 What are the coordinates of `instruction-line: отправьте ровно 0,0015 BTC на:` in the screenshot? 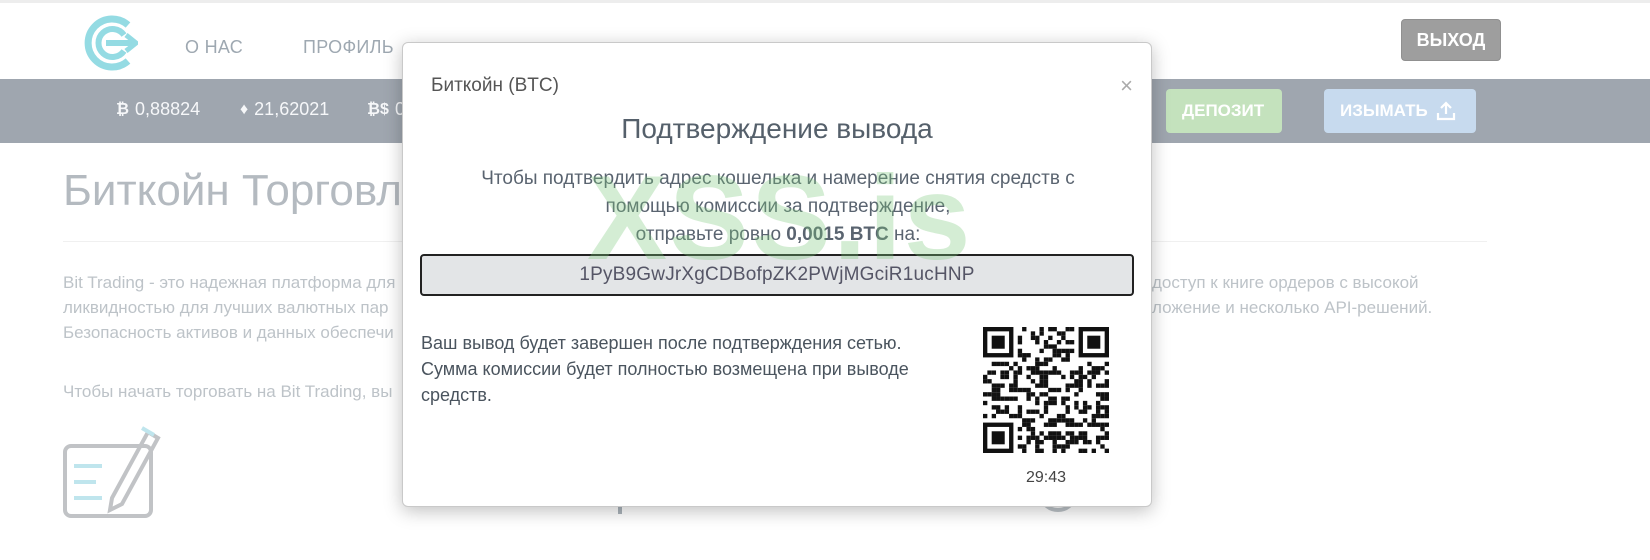 It's located at (778, 235).